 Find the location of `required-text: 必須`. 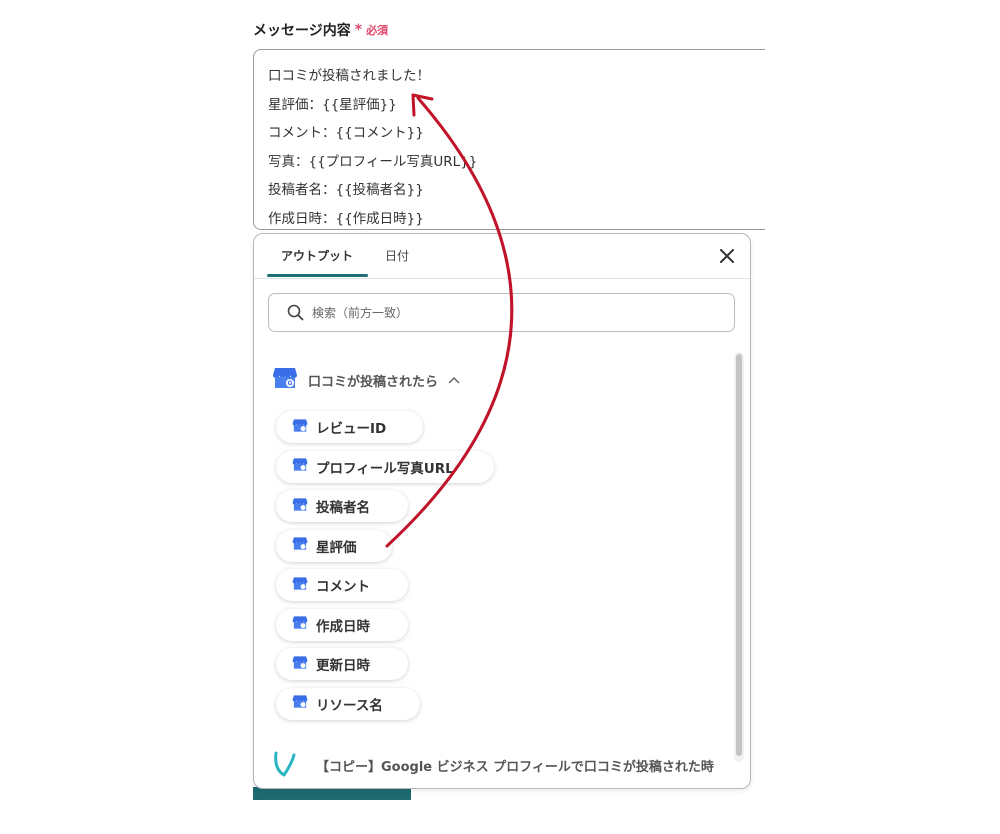

required-text: 必須 is located at coordinates (377, 30).